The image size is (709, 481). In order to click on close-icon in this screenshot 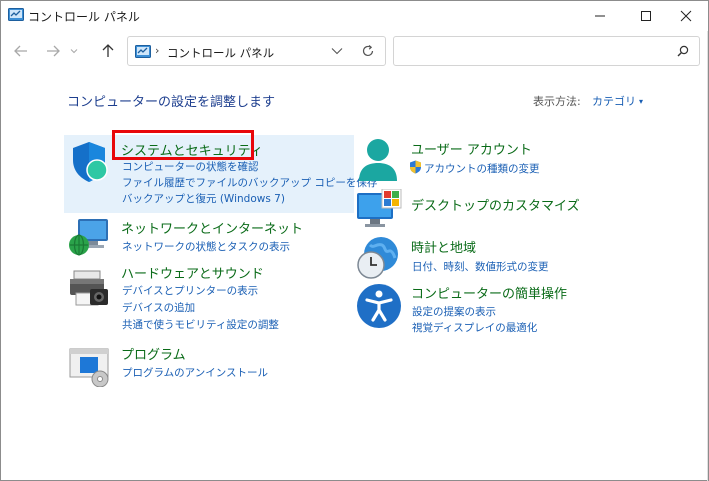, I will do `click(686, 16)`.